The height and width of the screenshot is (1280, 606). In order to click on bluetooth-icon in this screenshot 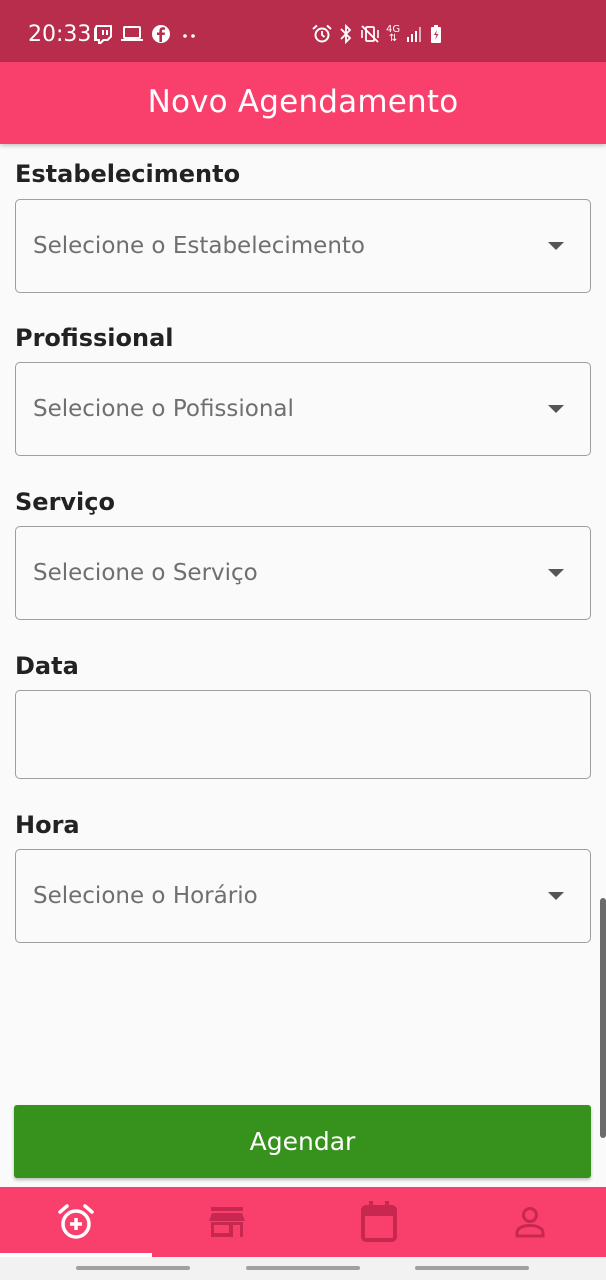, I will do `click(346, 34)`.